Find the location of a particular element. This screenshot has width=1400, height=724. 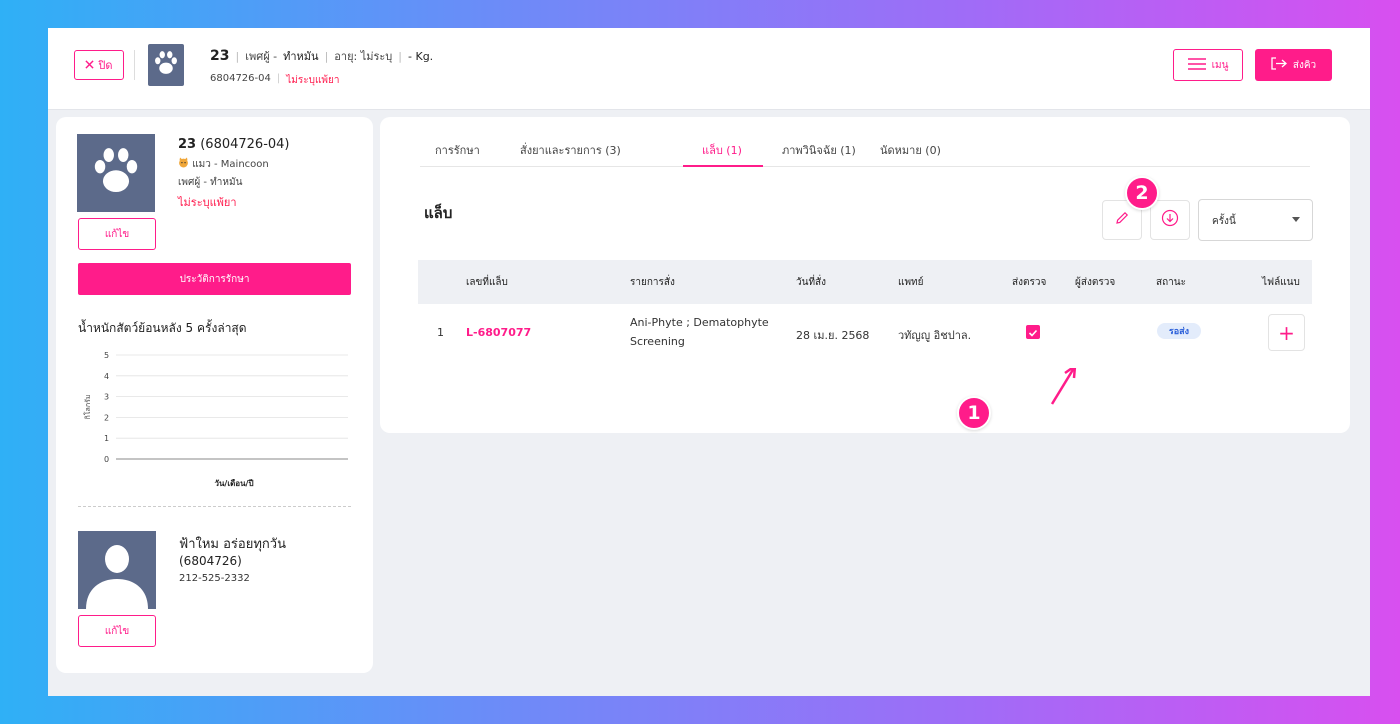

step-marker-2: 2 is located at coordinates (1142, 193).